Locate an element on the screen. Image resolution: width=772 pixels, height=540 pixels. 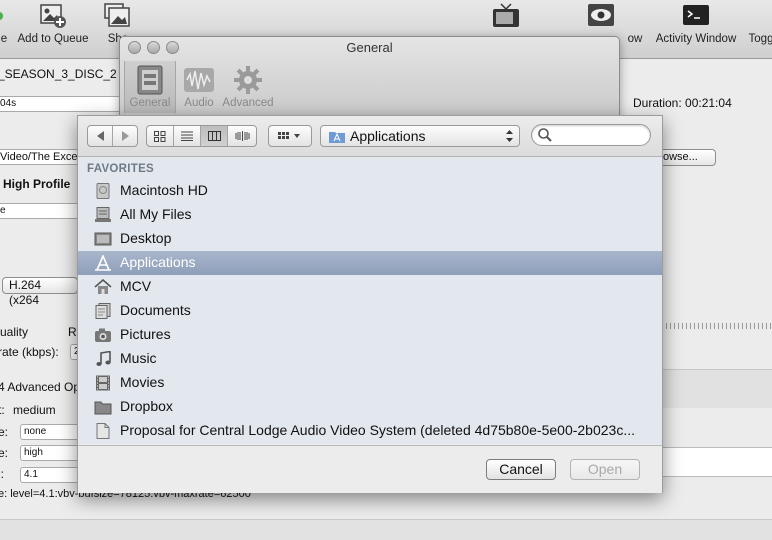
add-to-queue-icon is located at coordinates (53, 16).